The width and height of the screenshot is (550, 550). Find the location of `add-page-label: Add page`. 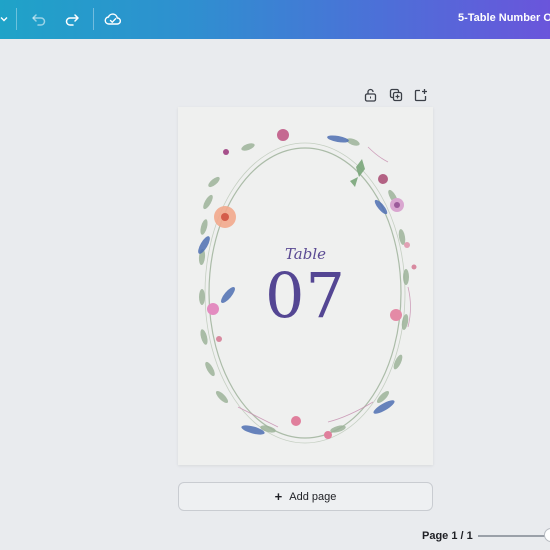

add-page-label: Add page is located at coordinates (313, 496).